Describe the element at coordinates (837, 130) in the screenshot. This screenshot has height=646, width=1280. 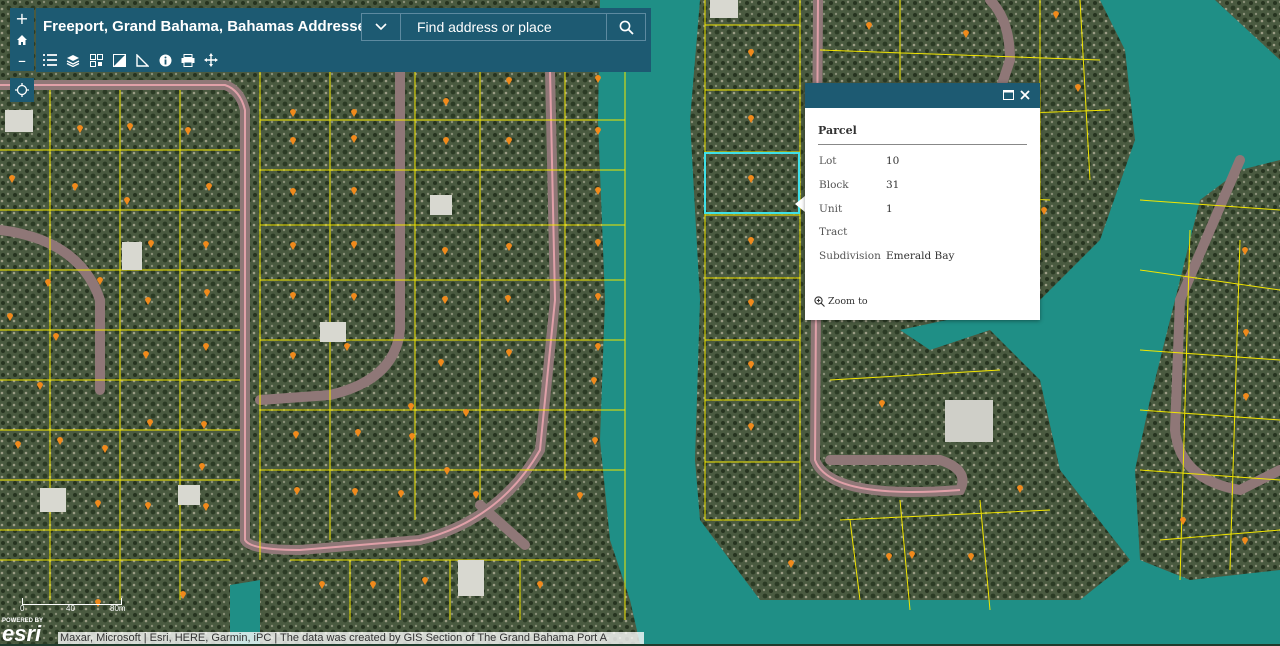
I see `popup-title: Parcel` at that location.